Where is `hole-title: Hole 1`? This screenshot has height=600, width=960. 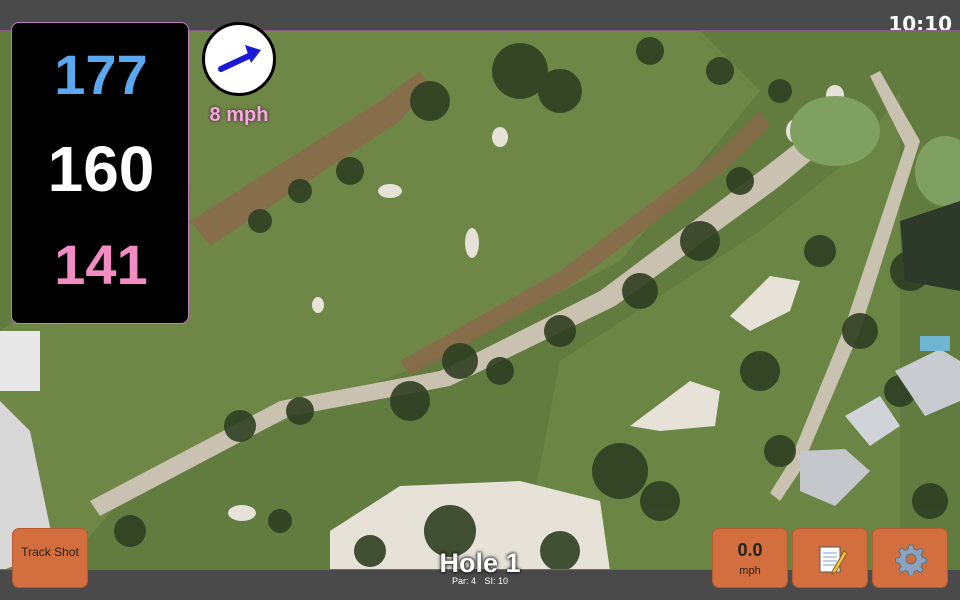 hole-title: Hole 1 is located at coordinates (480, 563).